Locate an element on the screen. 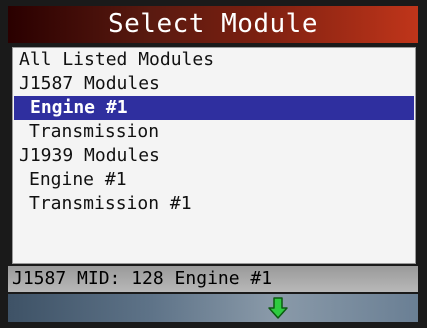 The image size is (427, 328). status-bar: J1587 MID: 128 Engine #1 is located at coordinates (213, 279).